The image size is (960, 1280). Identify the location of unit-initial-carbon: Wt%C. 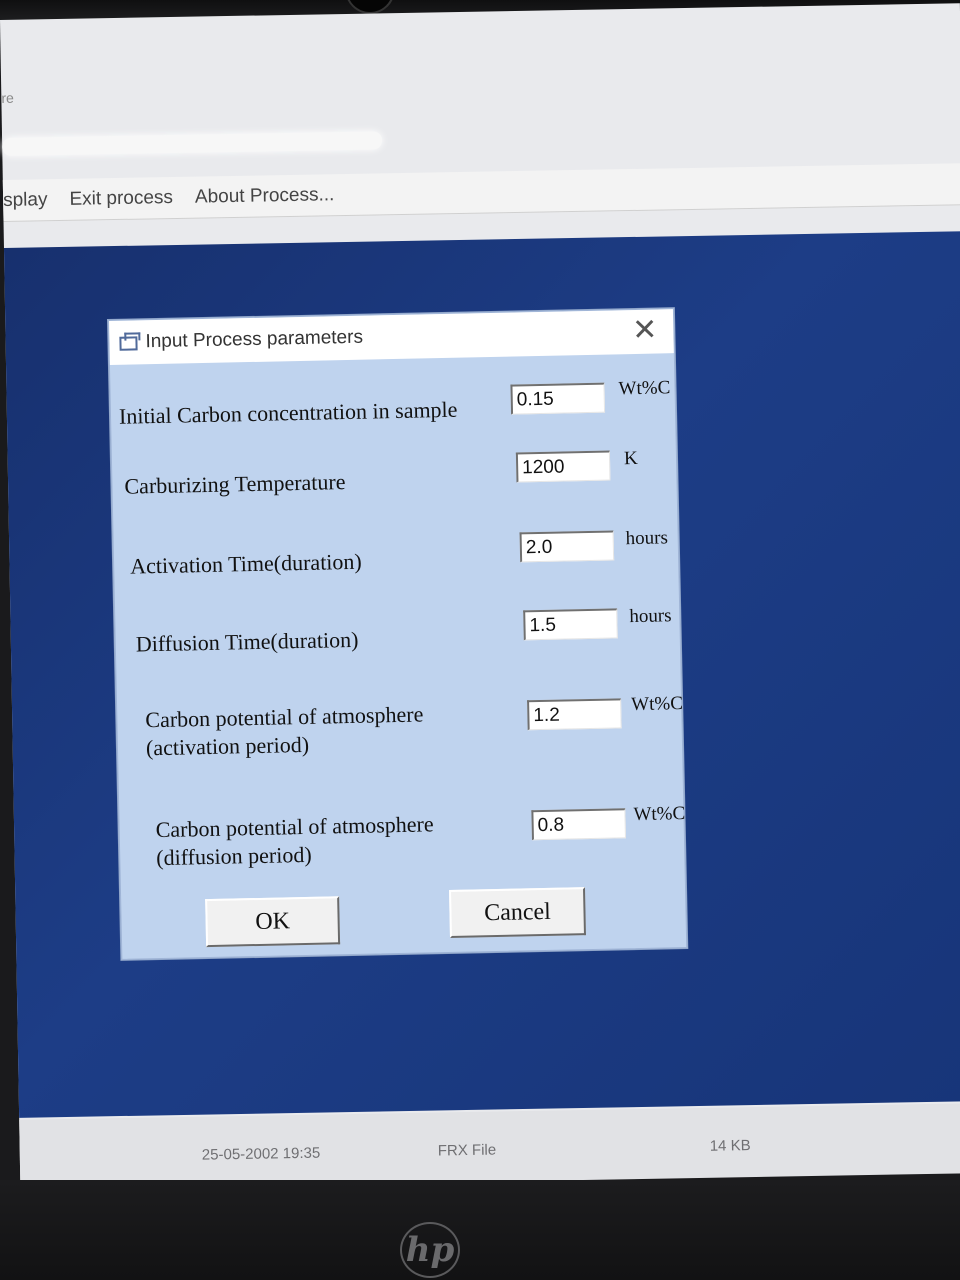
(644, 388).